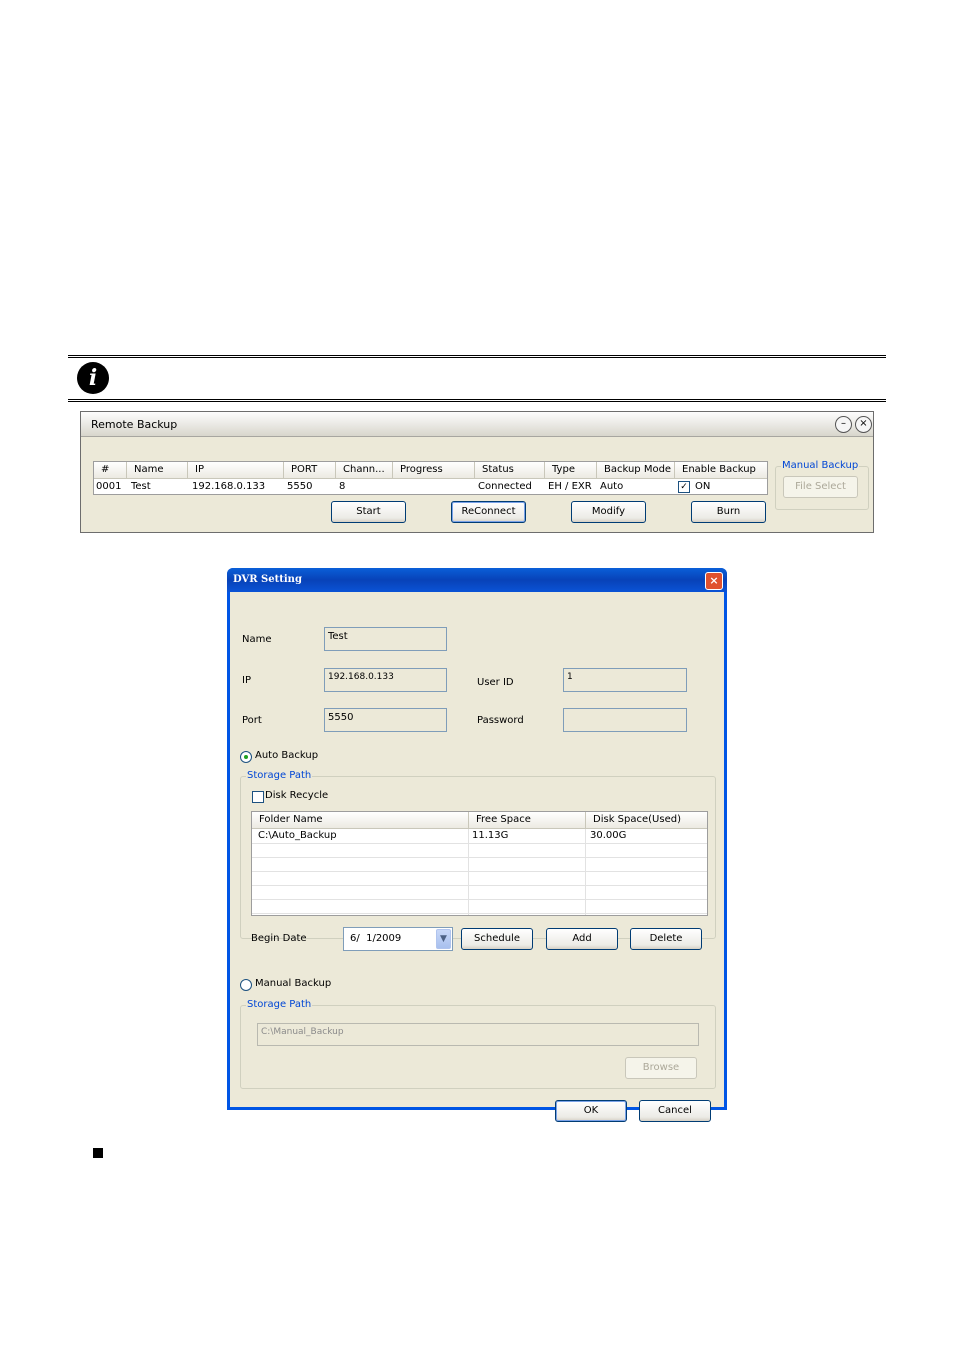  Describe the element at coordinates (488, 512) in the screenshot. I see `reconnect-button: ReConnect` at that location.